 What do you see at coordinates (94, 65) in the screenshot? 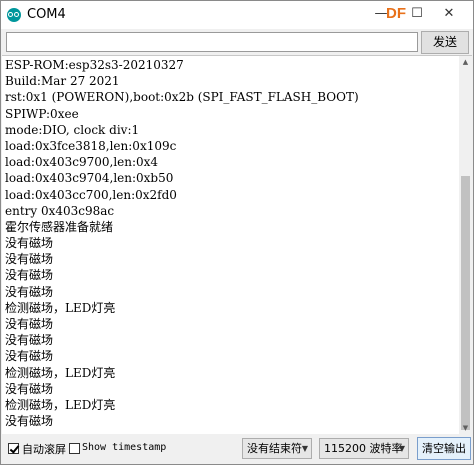
I see `output-line: ESP-ROM:esp32s3-20210327` at bounding box center [94, 65].